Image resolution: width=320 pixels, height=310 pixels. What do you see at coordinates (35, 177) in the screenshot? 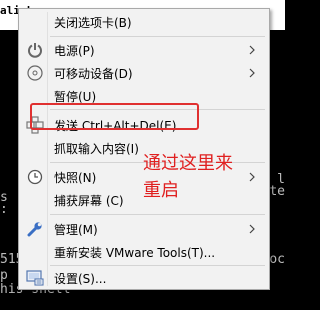
I see `snapshot-clock-icon` at bounding box center [35, 177].